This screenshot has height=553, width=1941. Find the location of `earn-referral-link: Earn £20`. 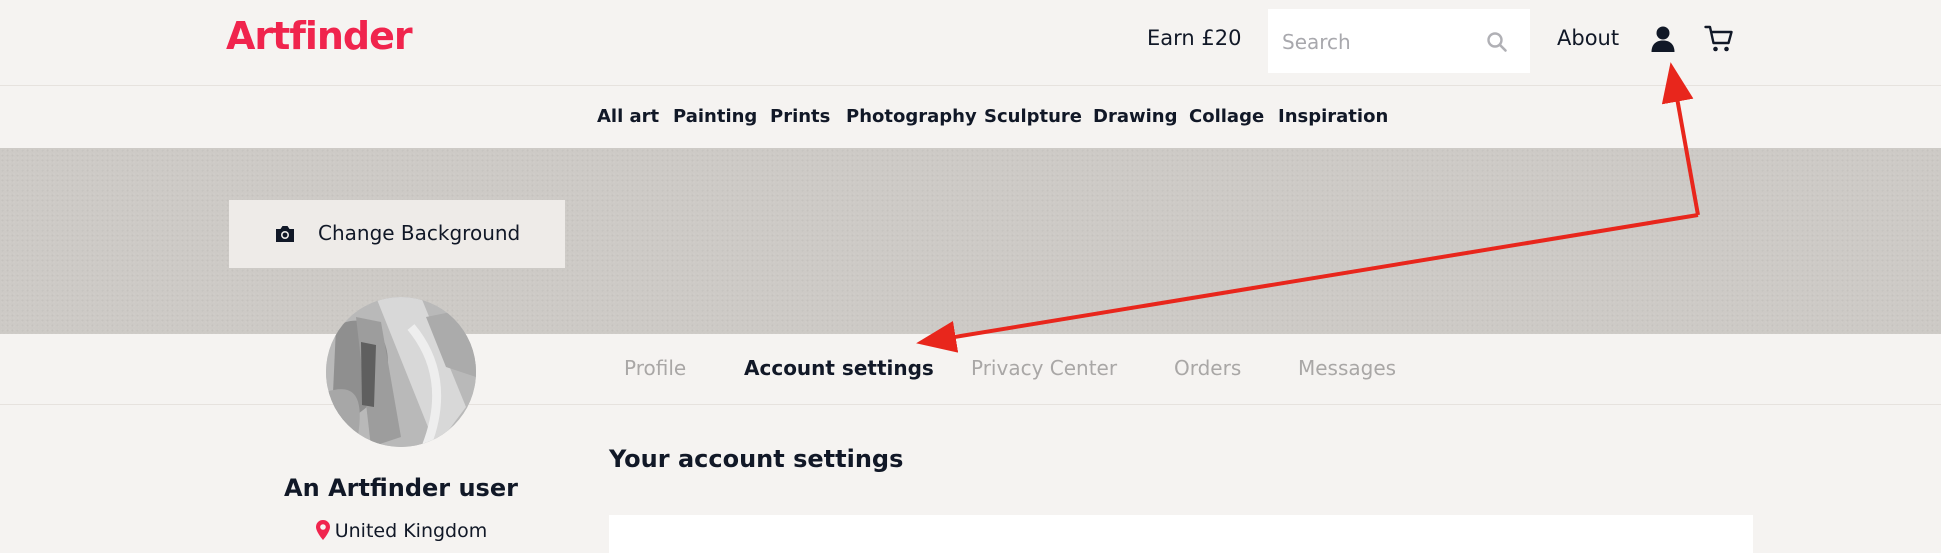

earn-referral-link: Earn £20 is located at coordinates (1194, 38).